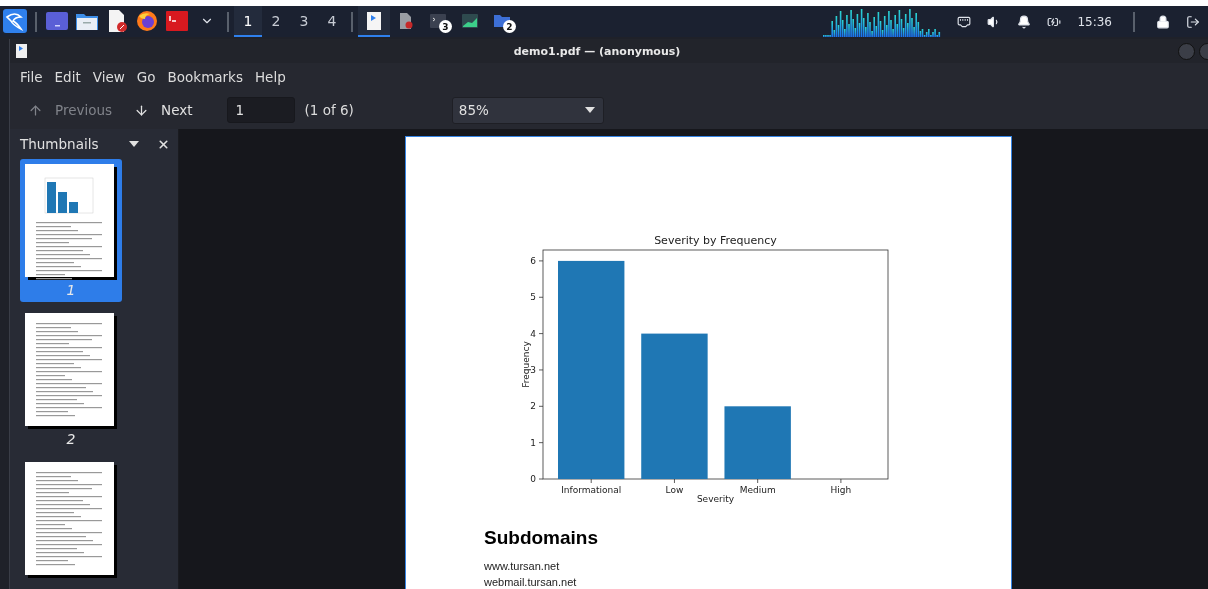  I want to click on page-count: (1 of 6), so click(329, 110).